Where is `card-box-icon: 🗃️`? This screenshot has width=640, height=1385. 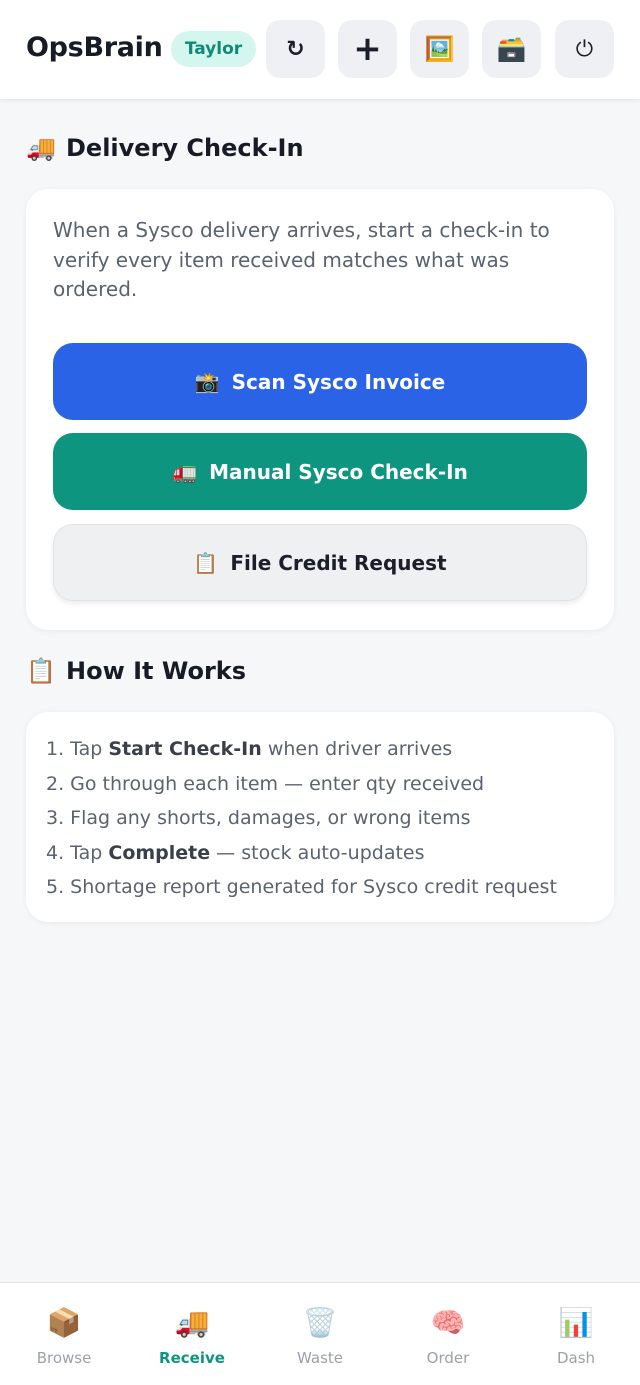 card-box-icon: 🗃️ is located at coordinates (511, 49).